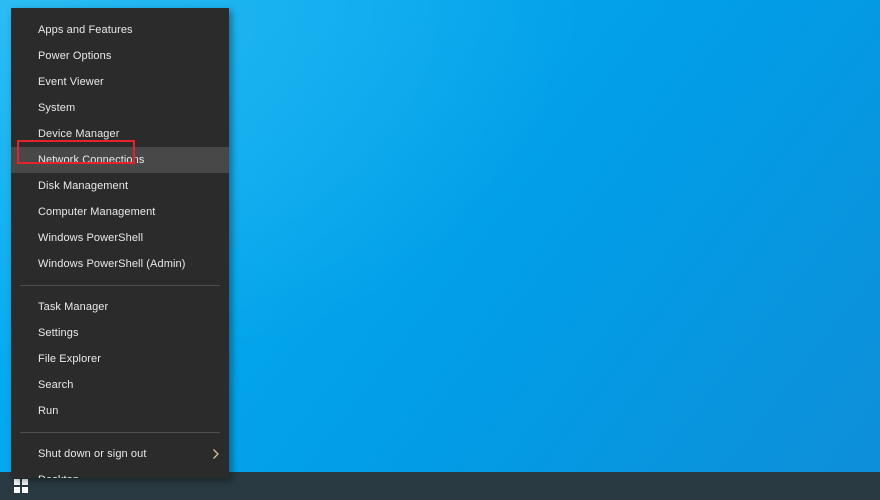  Describe the element at coordinates (70, 358) in the screenshot. I see `menu-item-label: File Explorer` at that location.